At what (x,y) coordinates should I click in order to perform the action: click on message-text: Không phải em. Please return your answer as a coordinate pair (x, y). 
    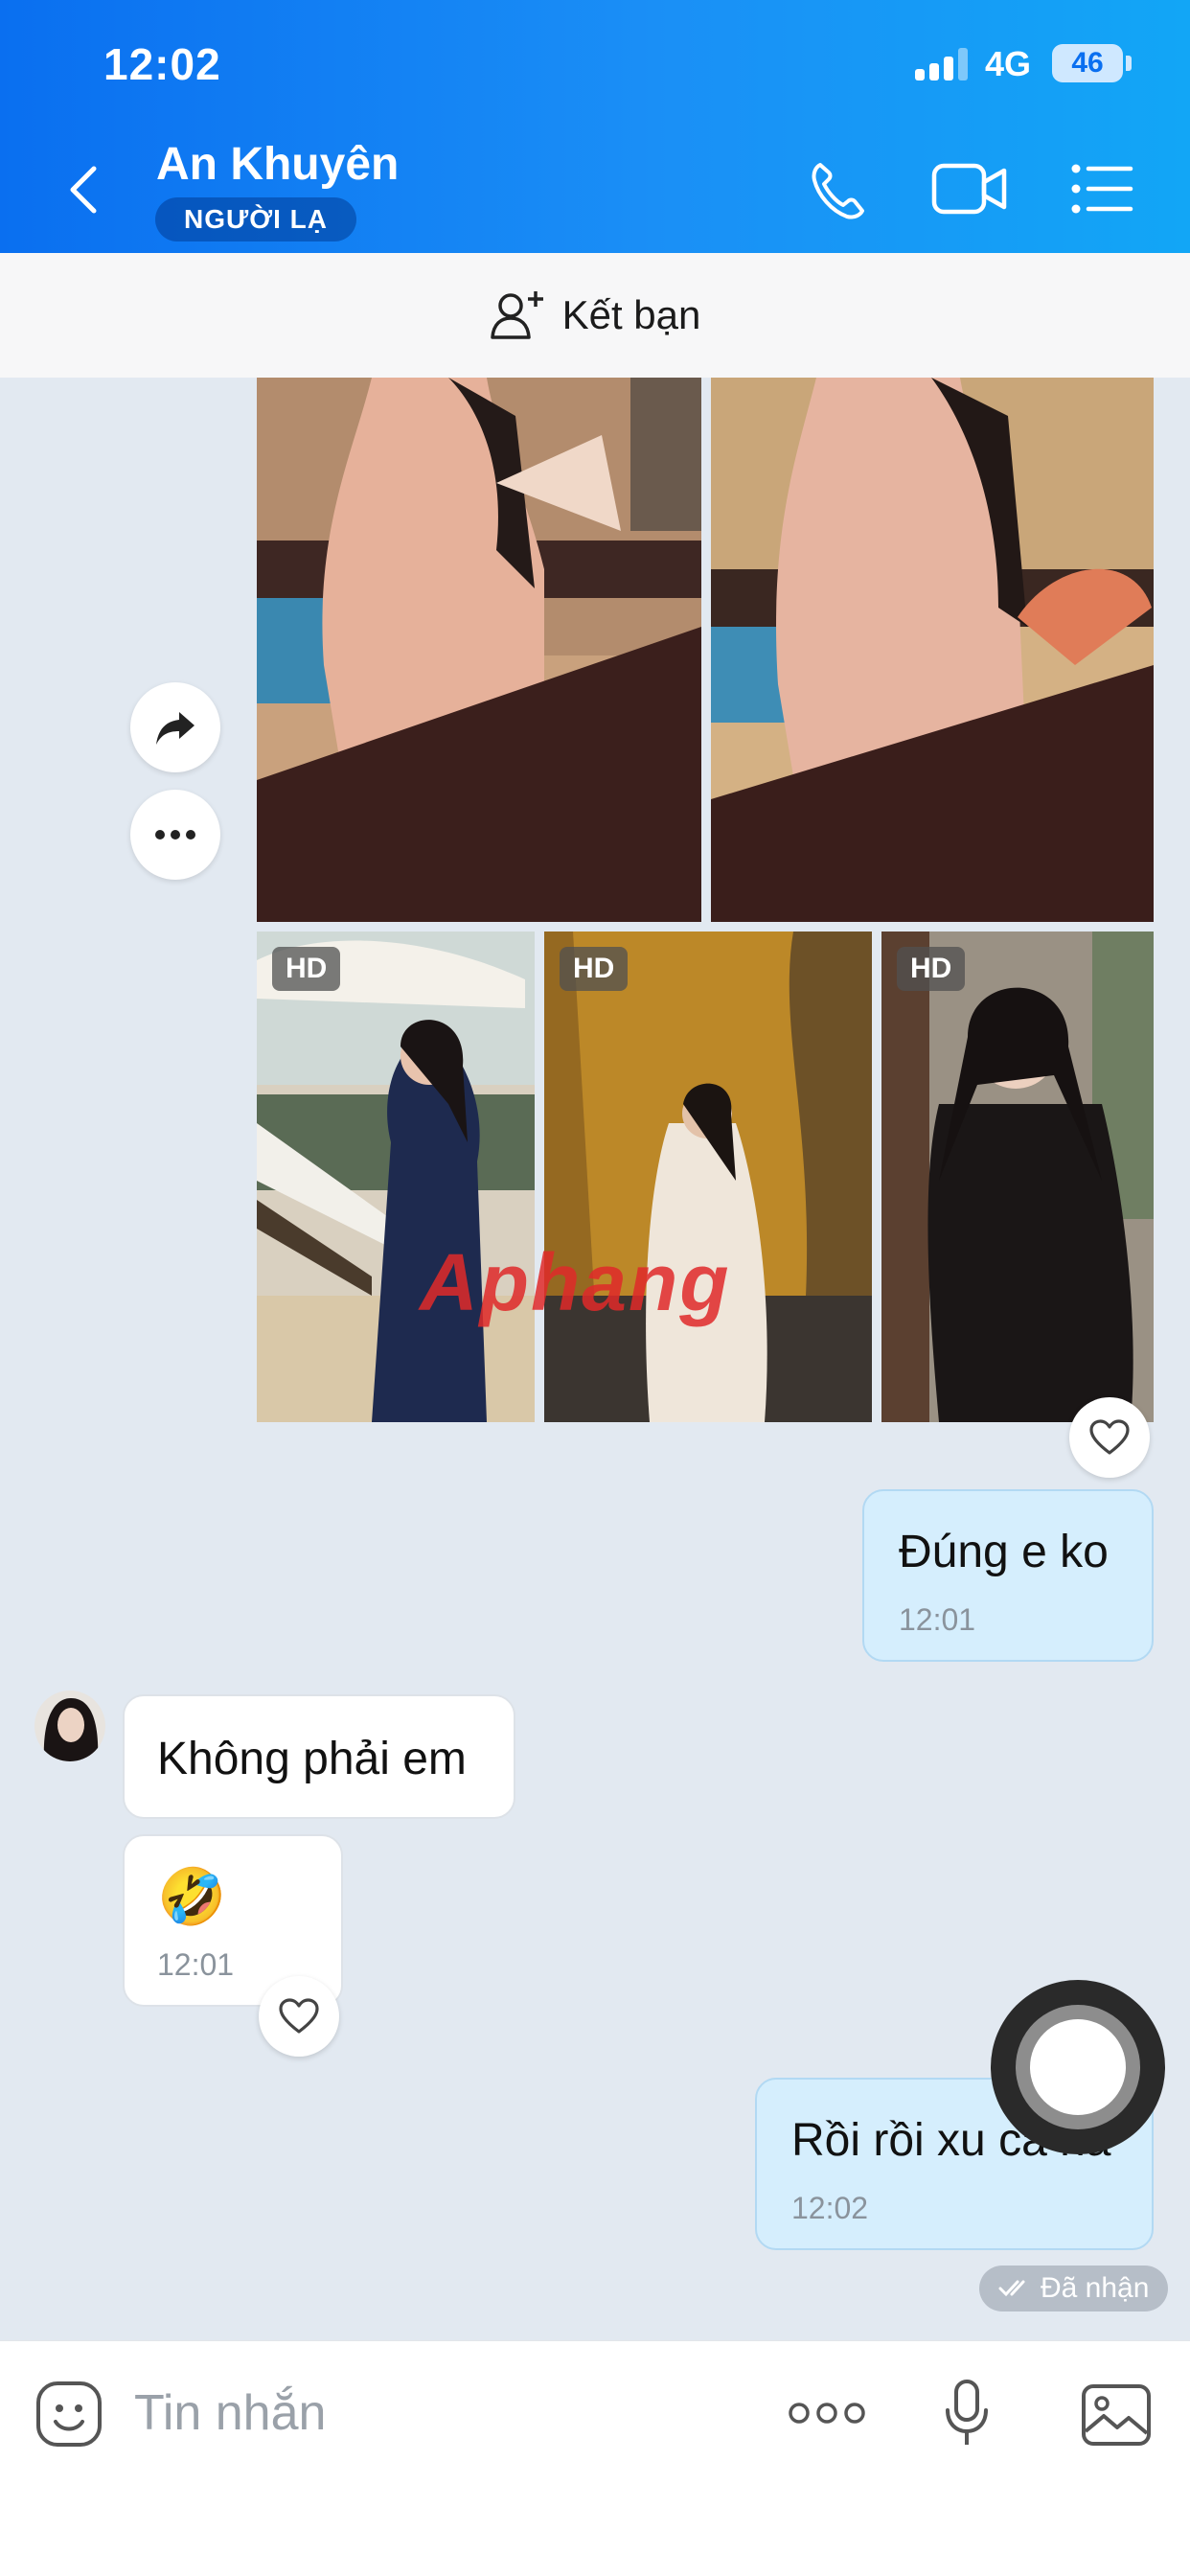
    Looking at the image, I should click on (312, 1759).